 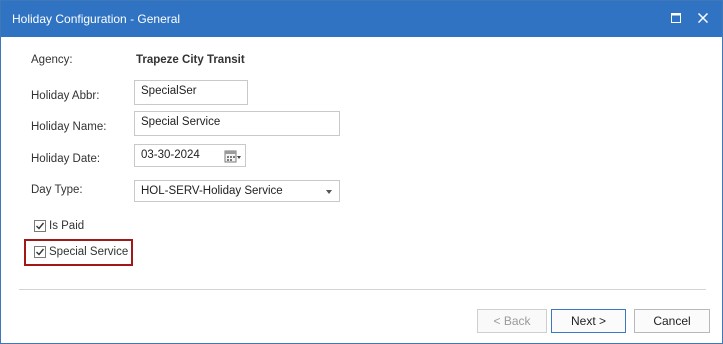 I want to click on close-button, so click(x=703, y=19).